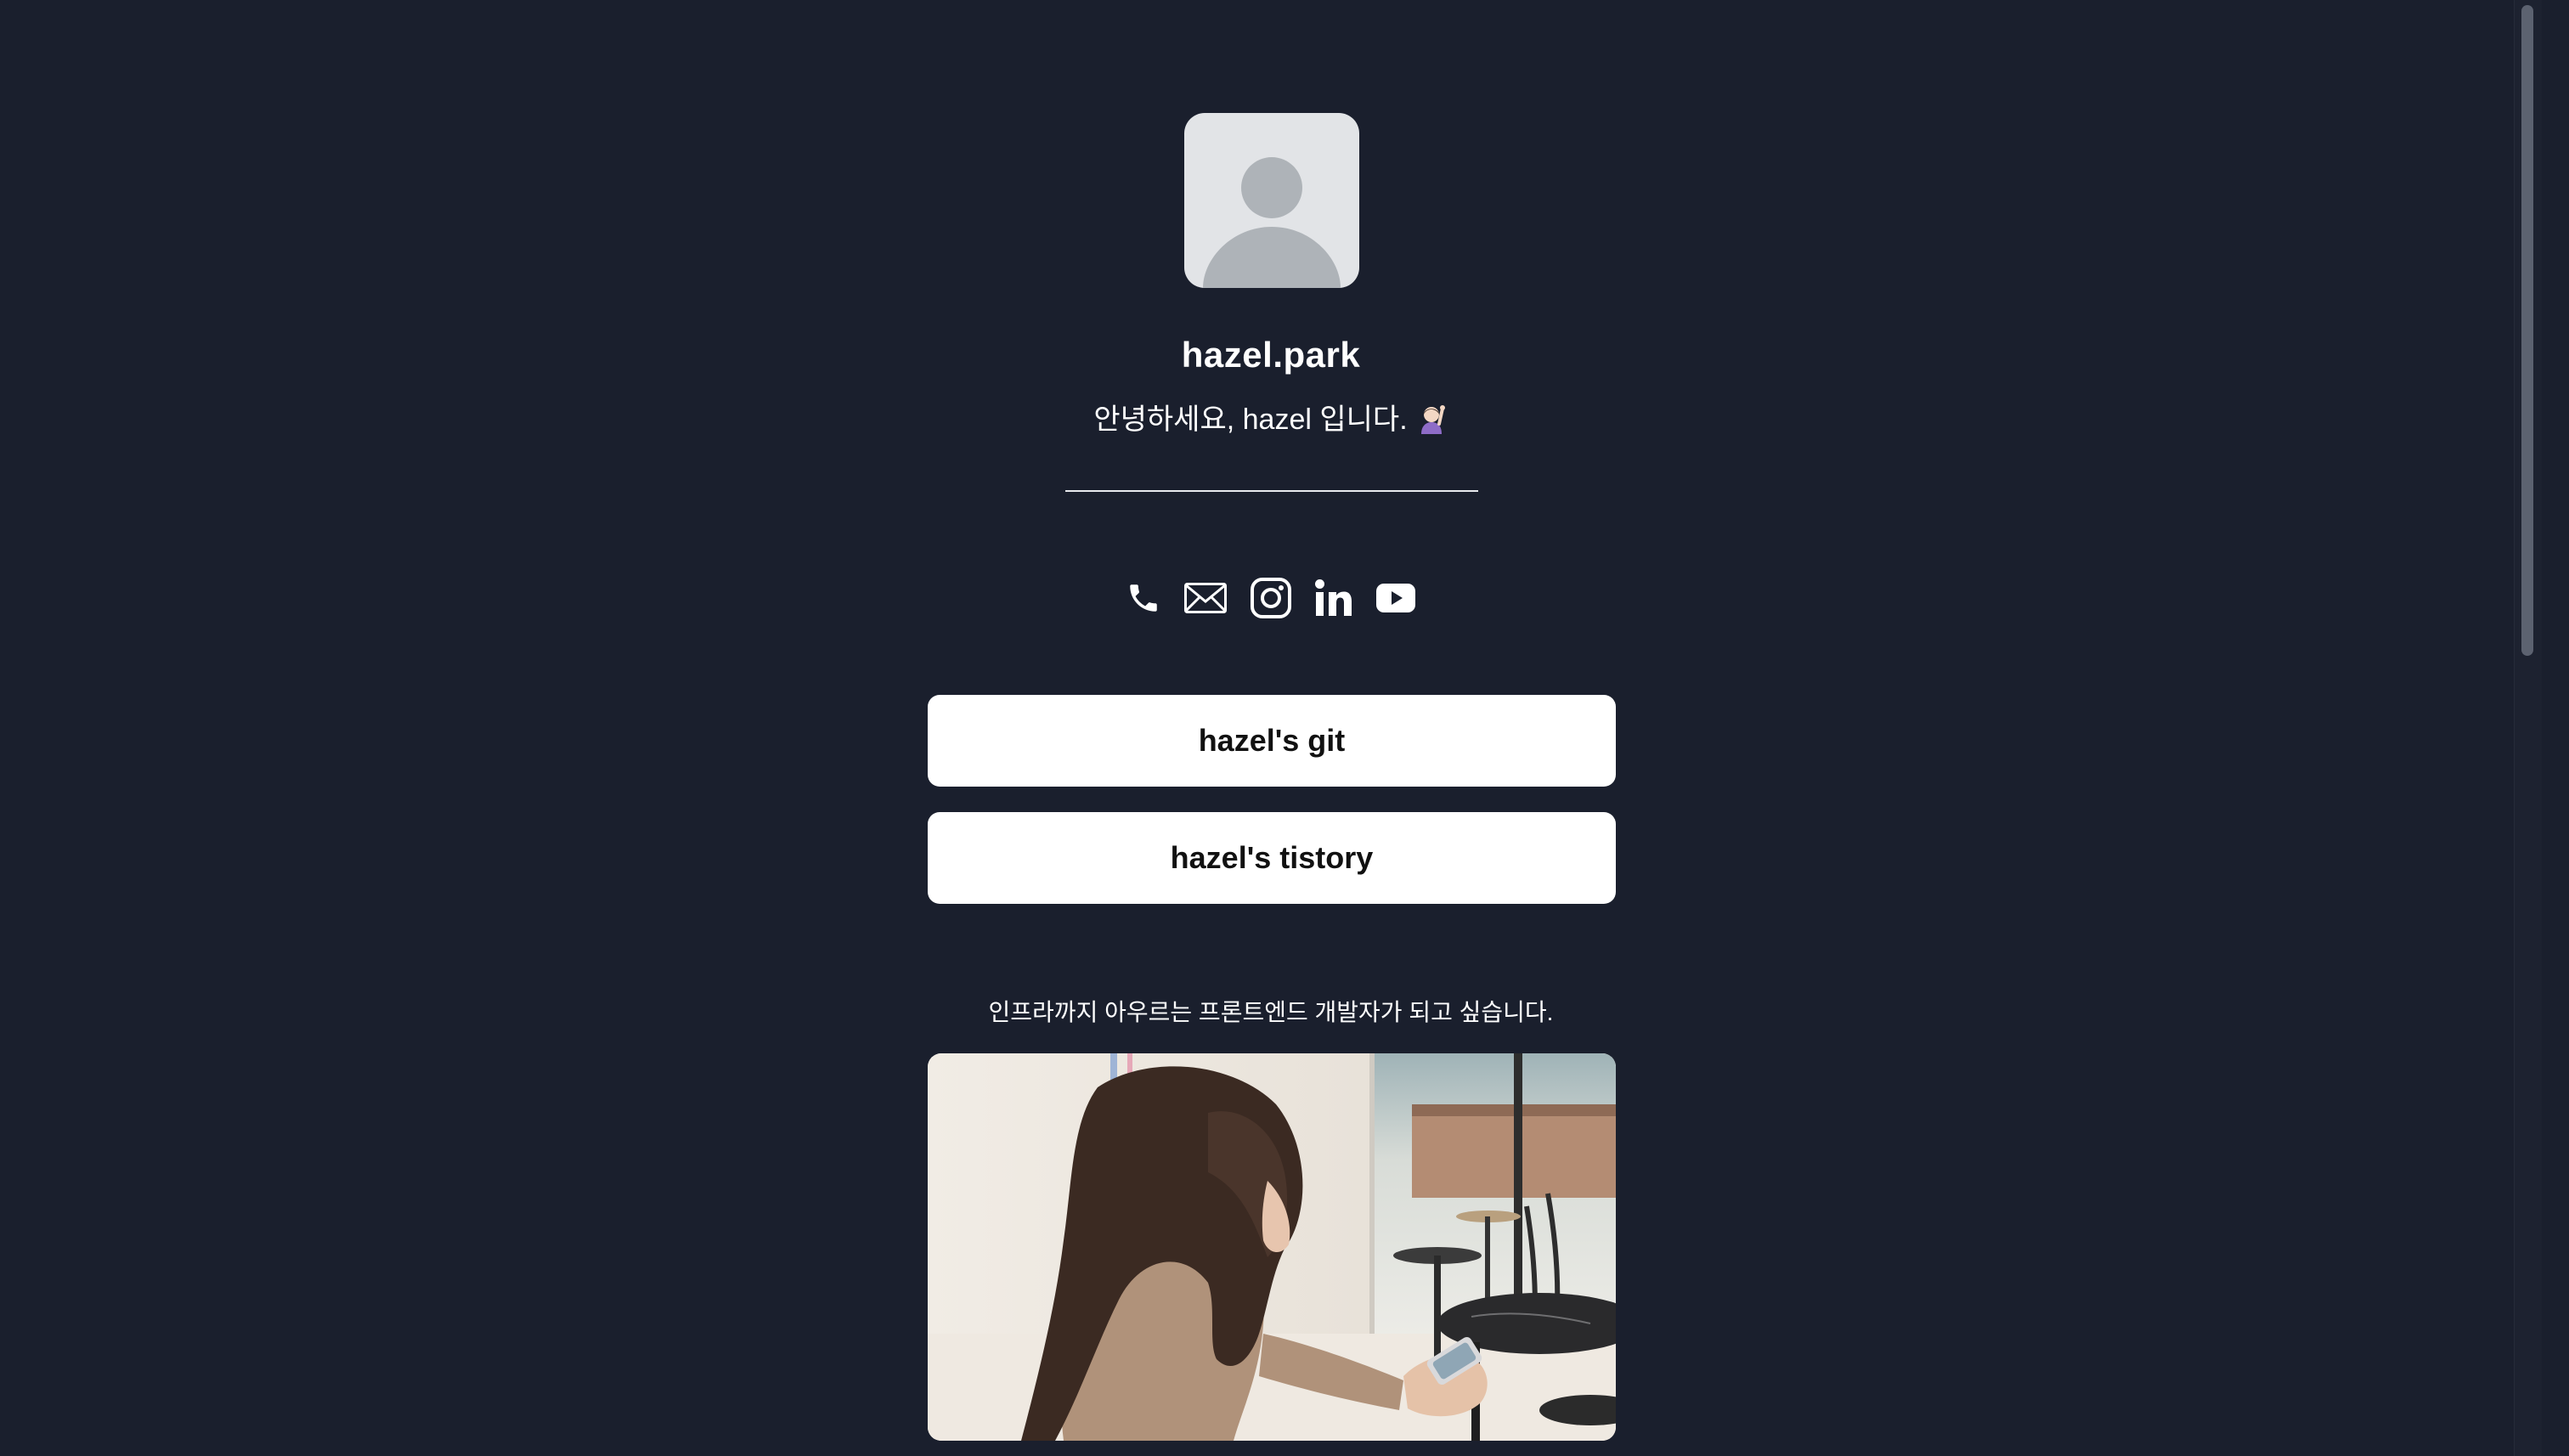 The image size is (2569, 1456). Describe the element at coordinates (1431, 417) in the screenshot. I see `woman-raising-hand-emoji-icon` at that location.